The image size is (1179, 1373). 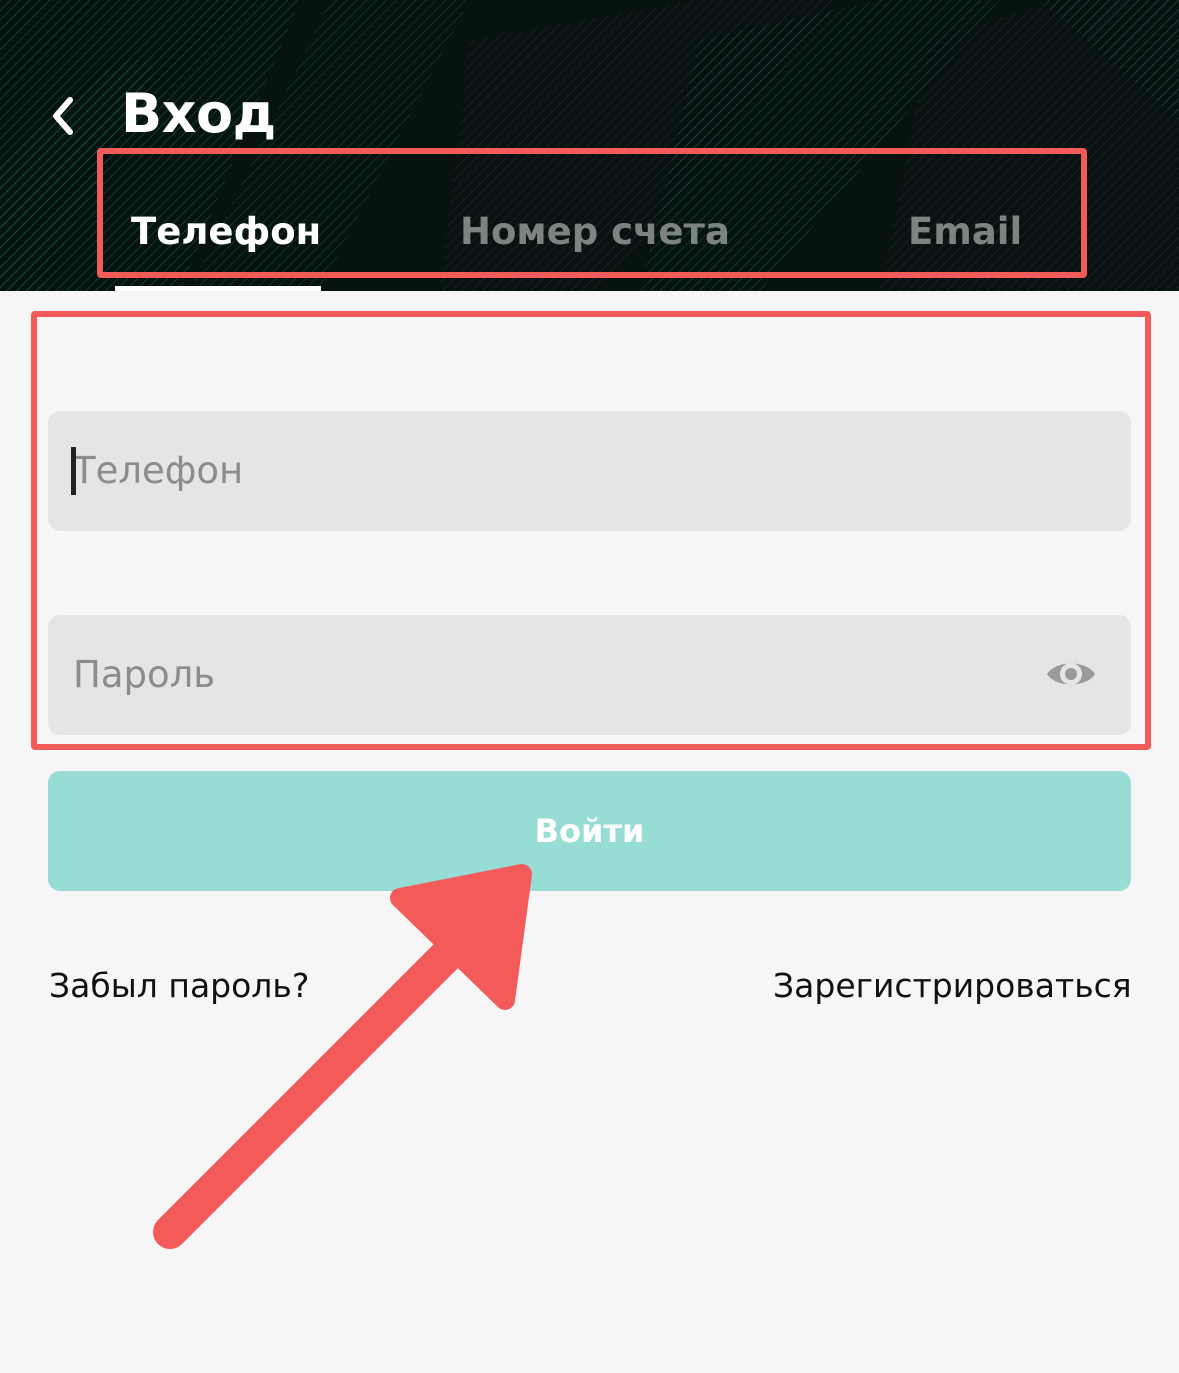 I want to click on active-tab-indicator, so click(x=218, y=288).